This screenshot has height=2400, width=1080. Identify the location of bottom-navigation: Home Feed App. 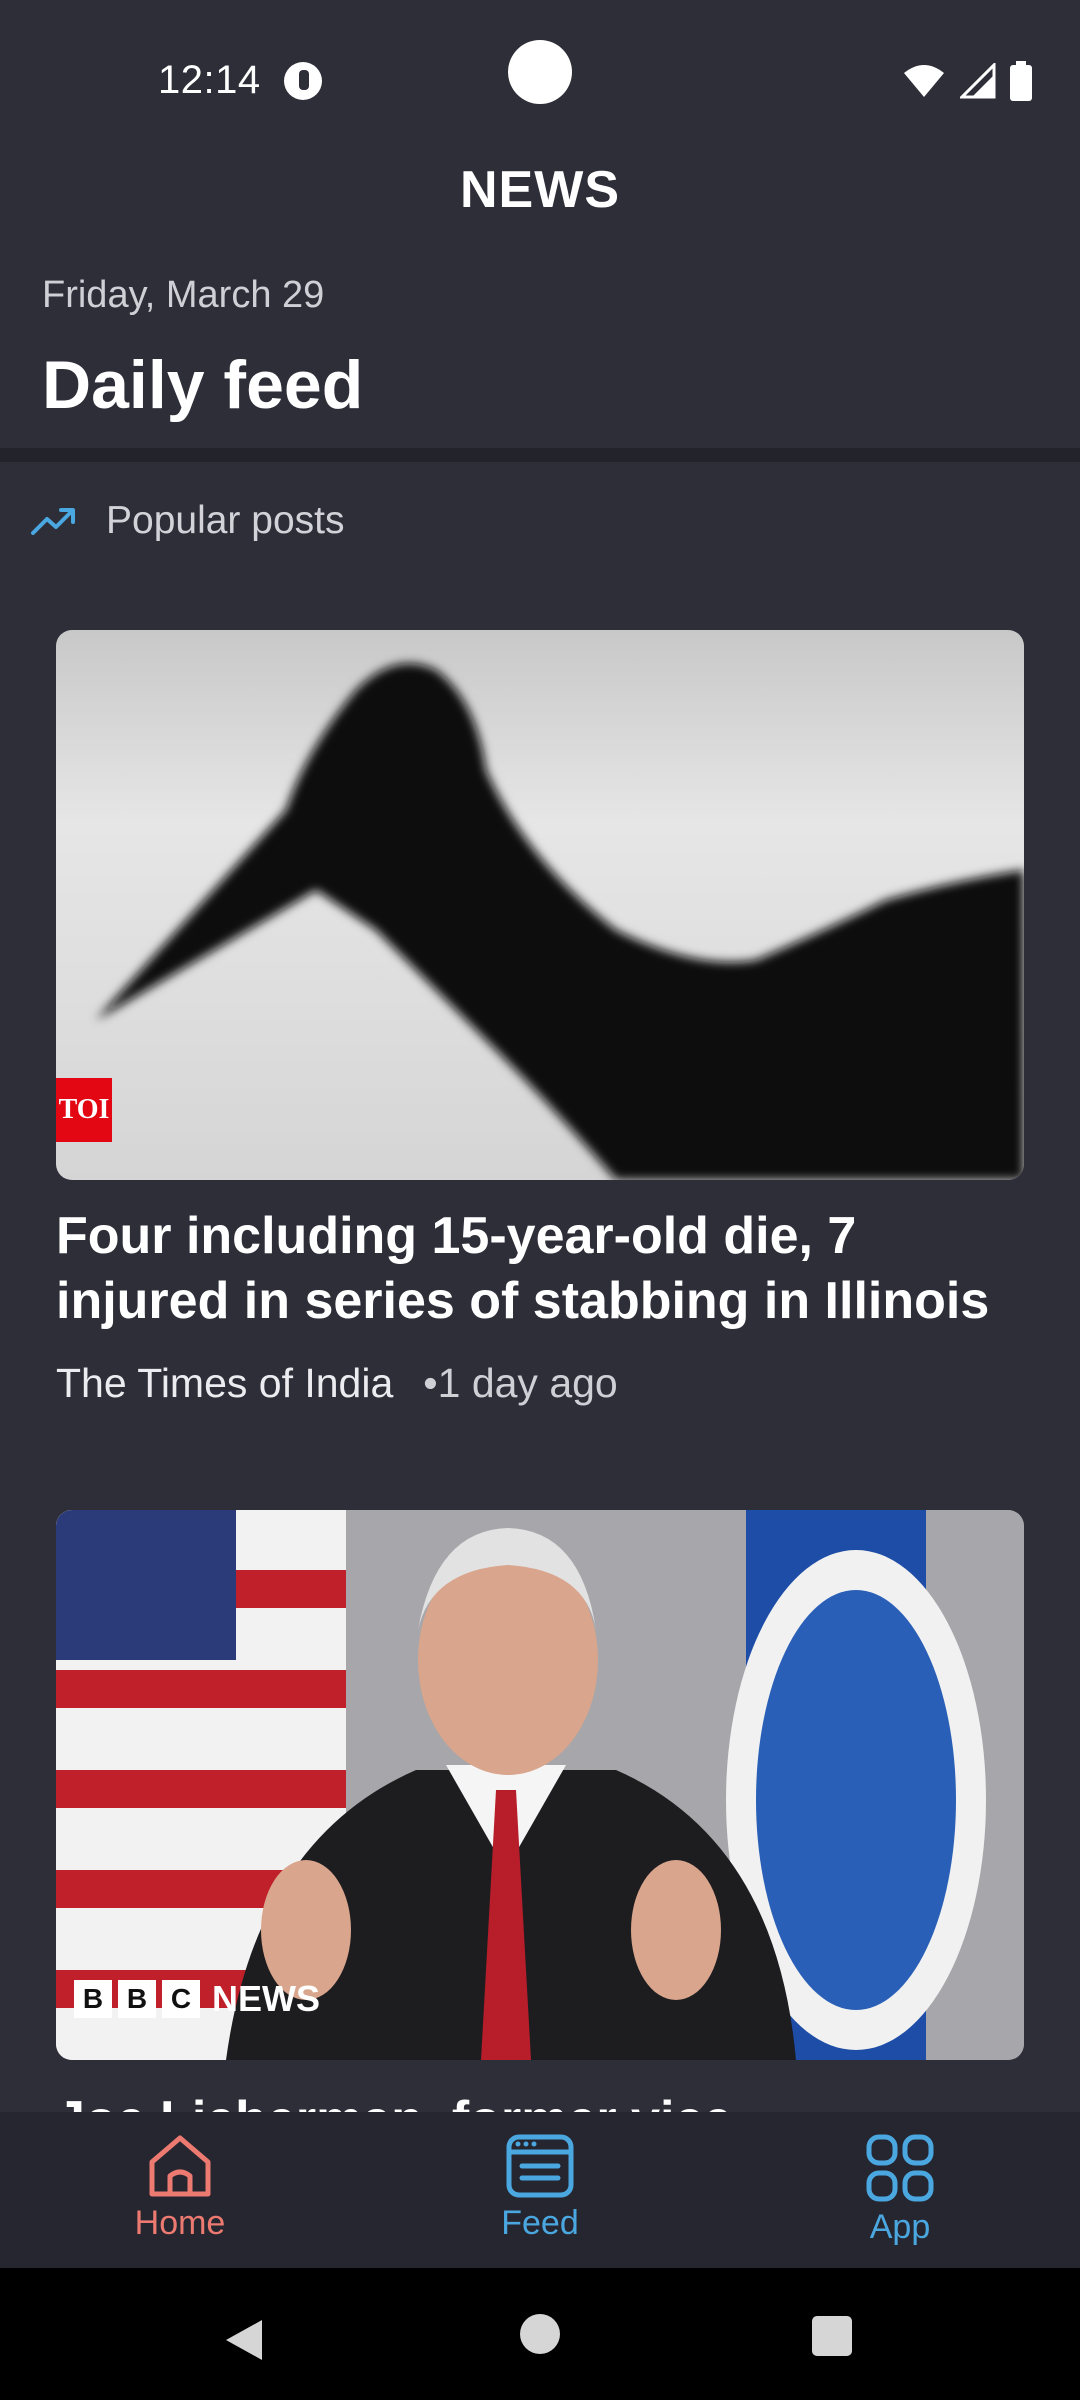
(540, 2190).